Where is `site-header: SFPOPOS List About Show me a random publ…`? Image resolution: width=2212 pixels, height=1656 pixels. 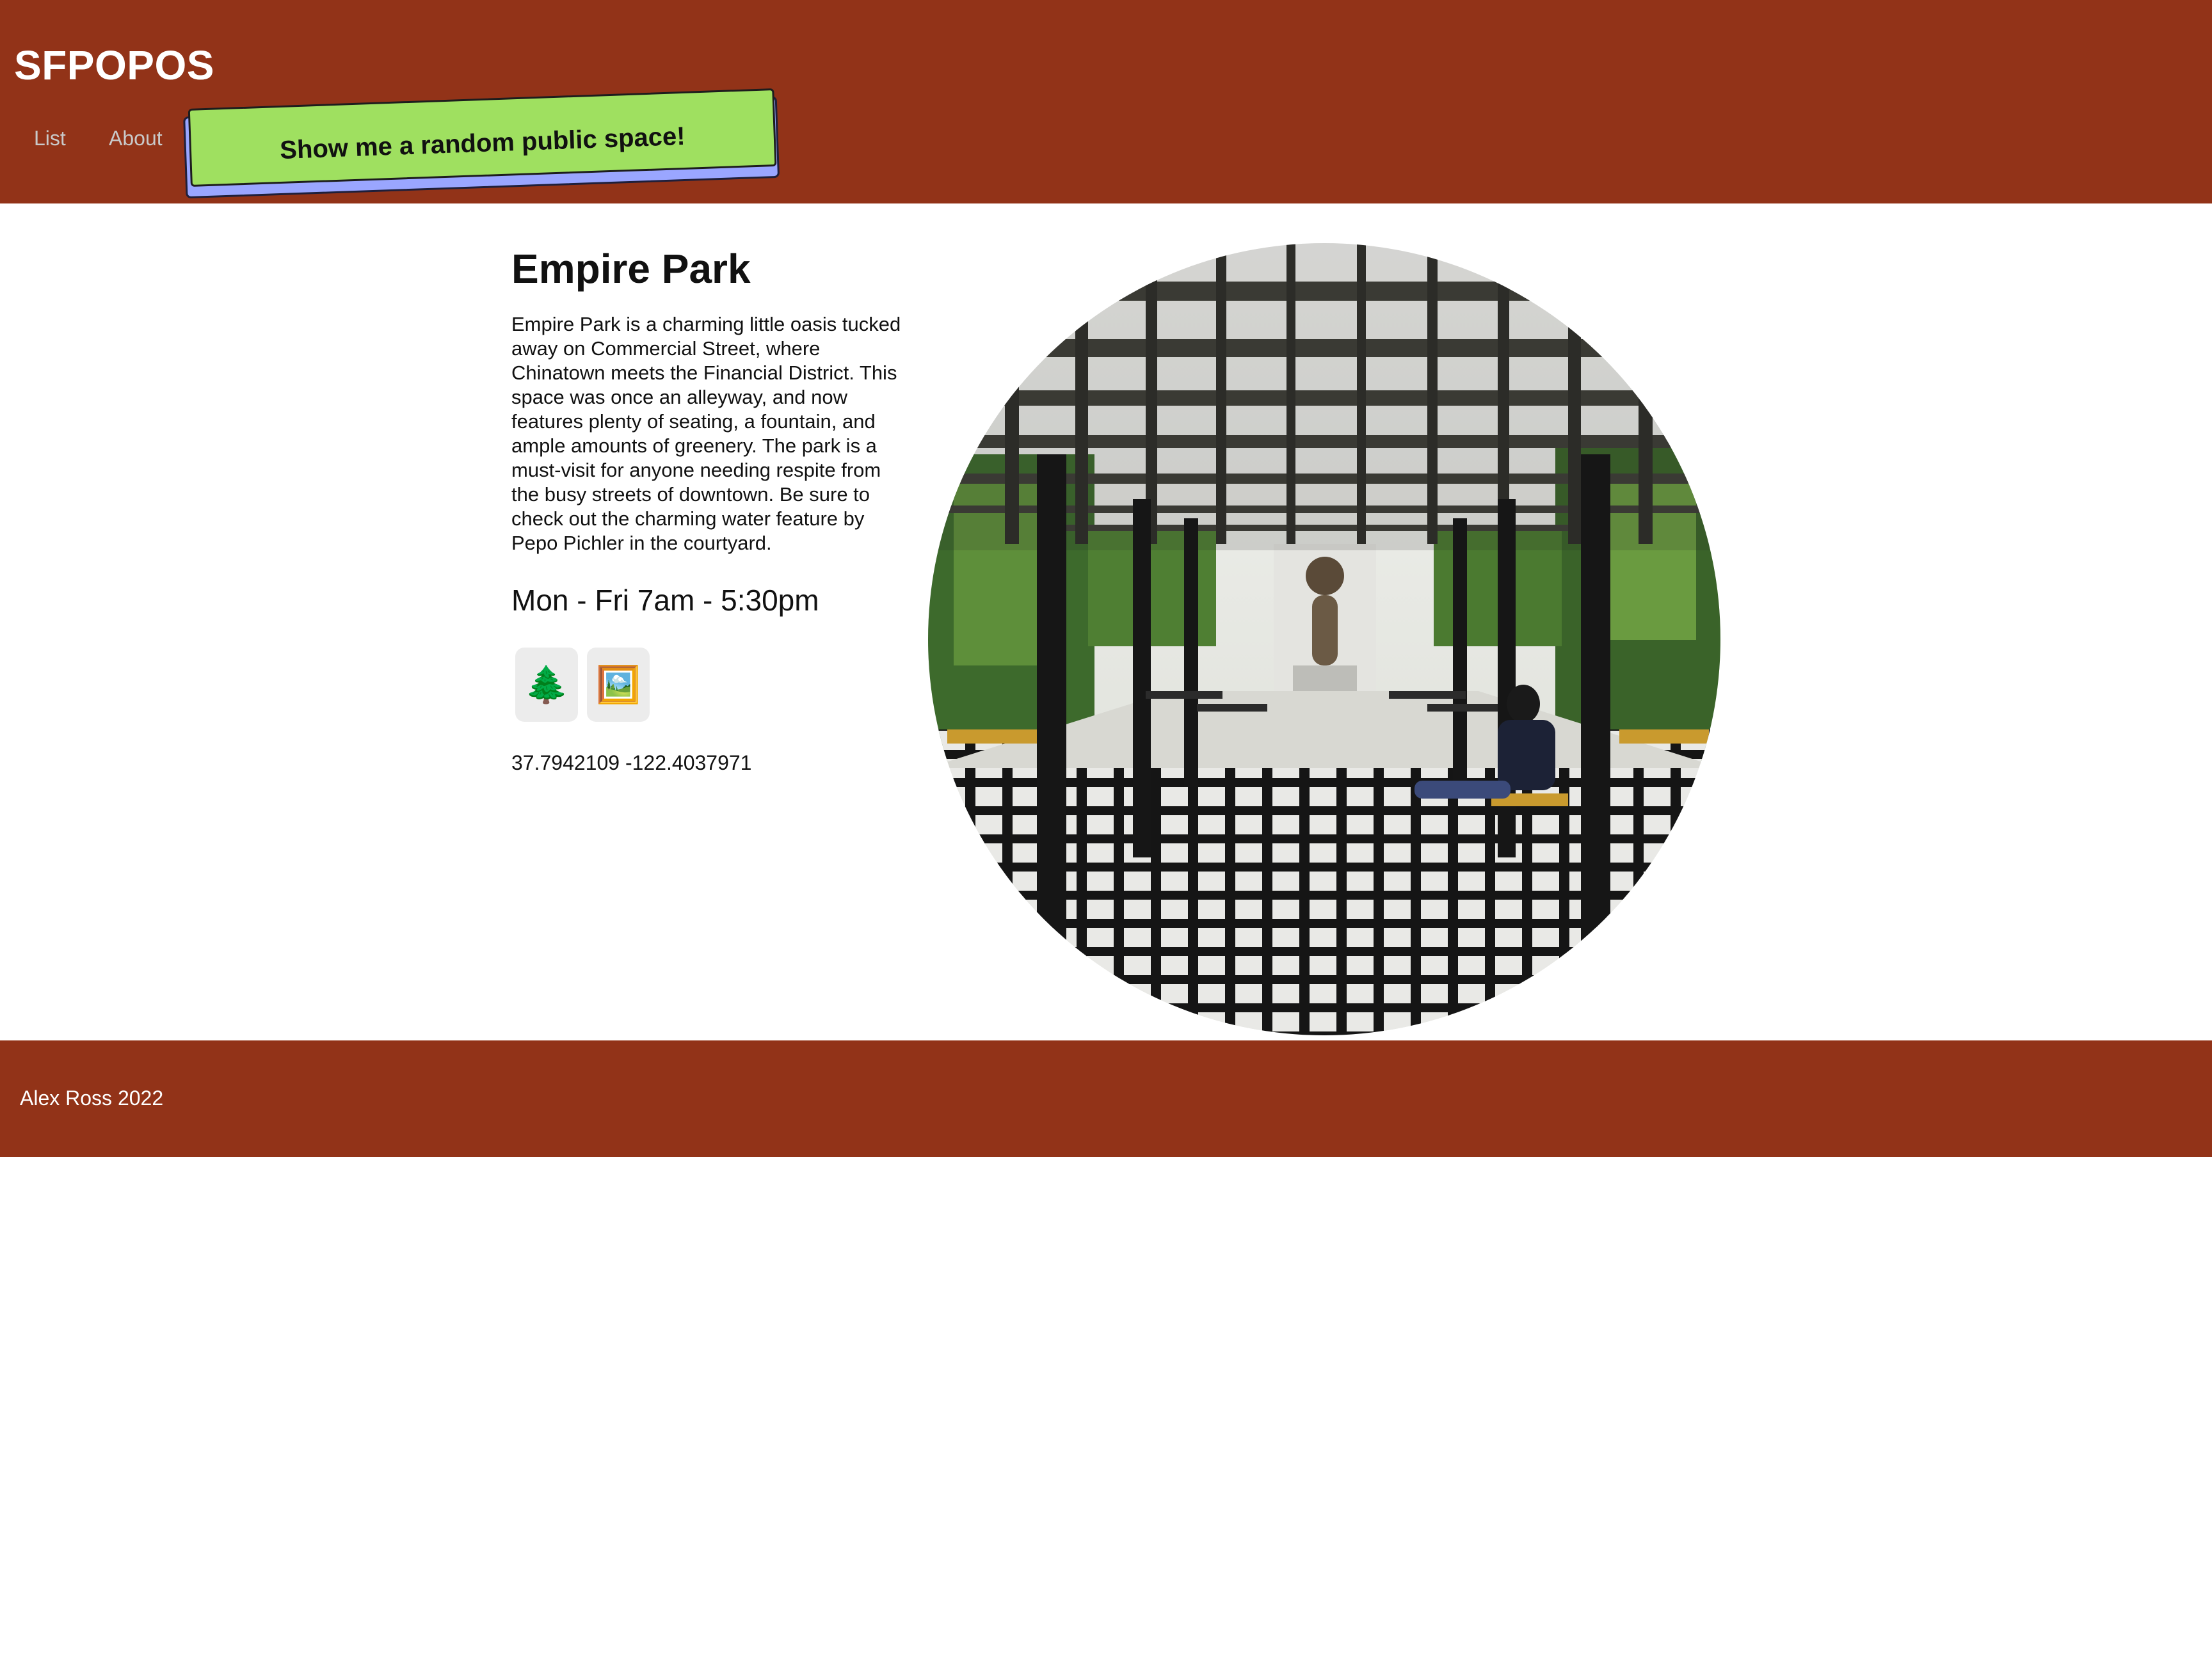
site-header: SFPOPOS List About Show me a random publ… is located at coordinates (1106, 101).